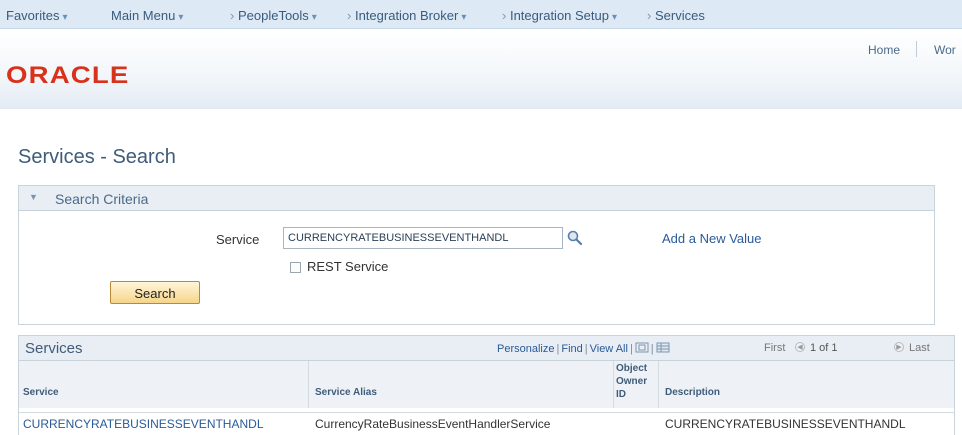 Image resolution: width=962 pixels, height=435 pixels. What do you see at coordinates (621, 394) in the screenshot?
I see `column-header-label: ID` at bounding box center [621, 394].